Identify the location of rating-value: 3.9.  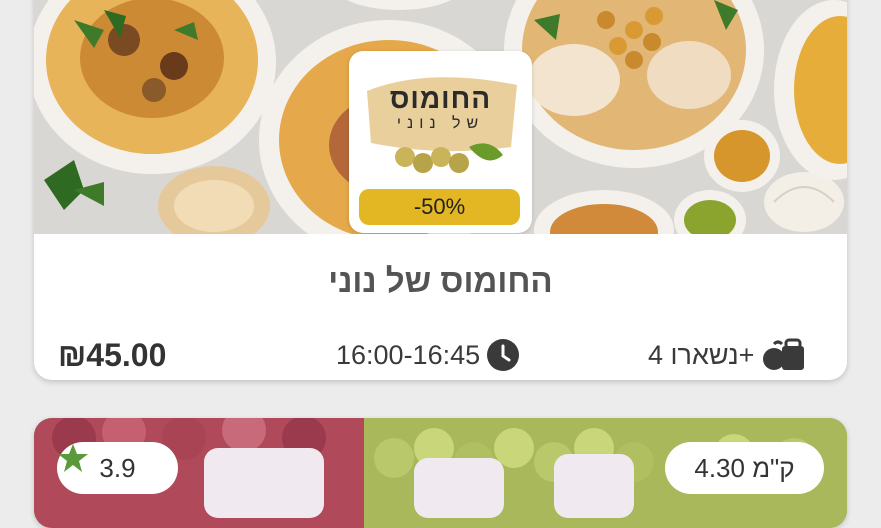
(117, 467).